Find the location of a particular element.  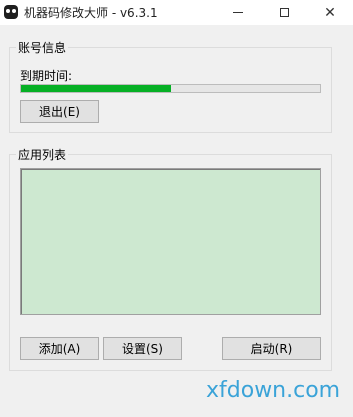

add-button: 添加(A) is located at coordinates (59, 348).